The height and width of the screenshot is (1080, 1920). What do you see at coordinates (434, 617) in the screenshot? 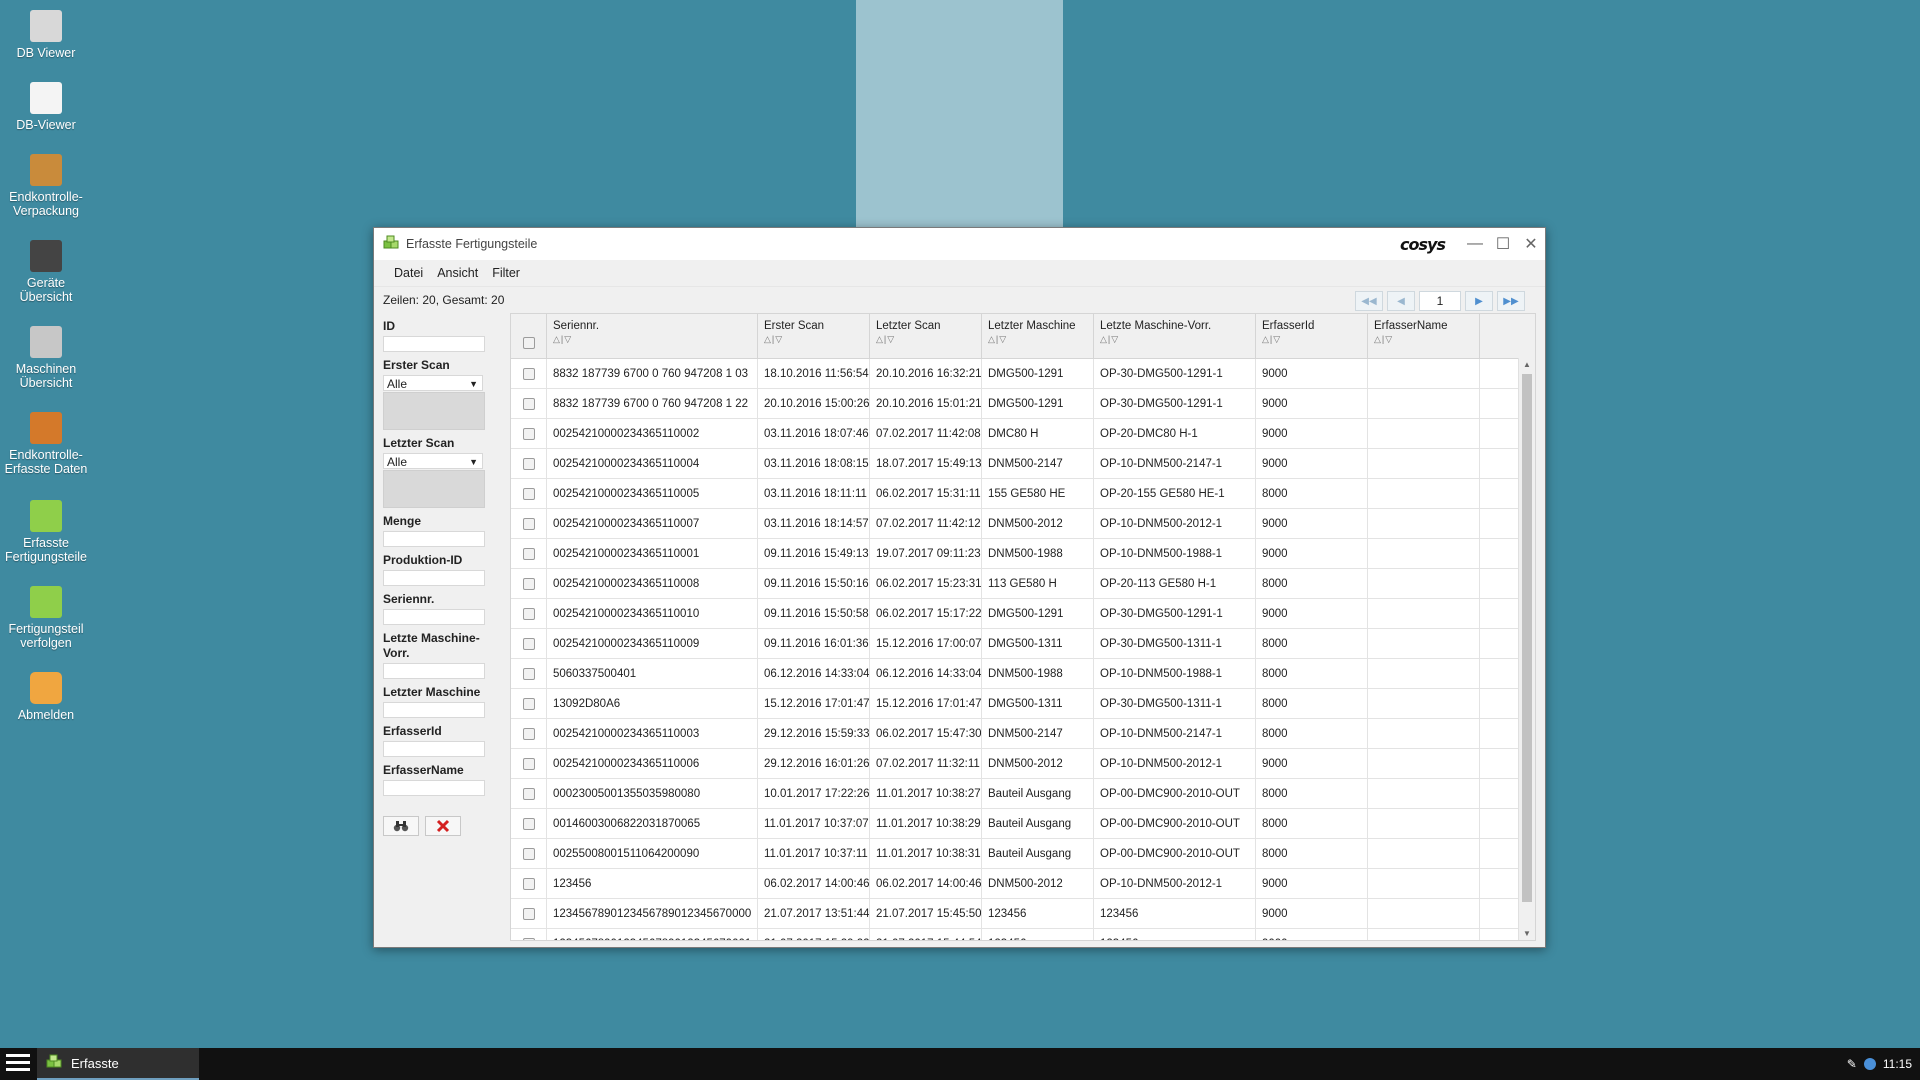
I see `filter-seriennr-input` at bounding box center [434, 617].